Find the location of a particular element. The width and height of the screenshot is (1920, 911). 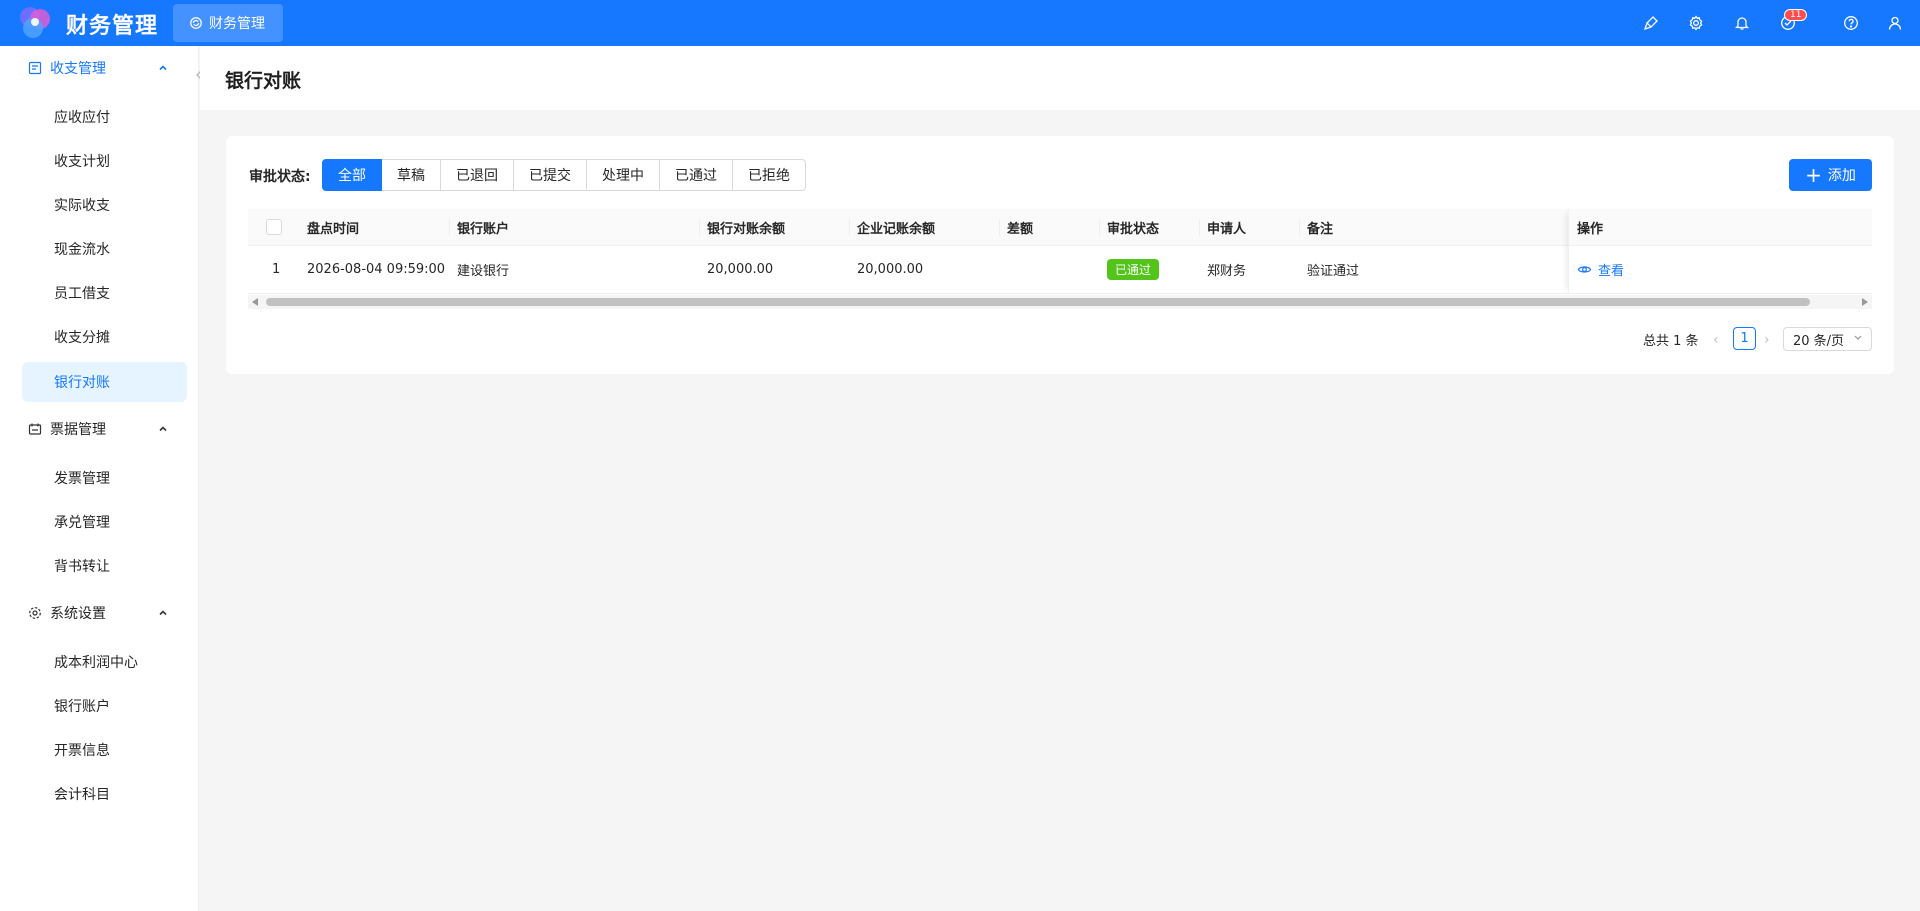

sidebar-item-invoice: 发票管理 is located at coordinates (104, 478).